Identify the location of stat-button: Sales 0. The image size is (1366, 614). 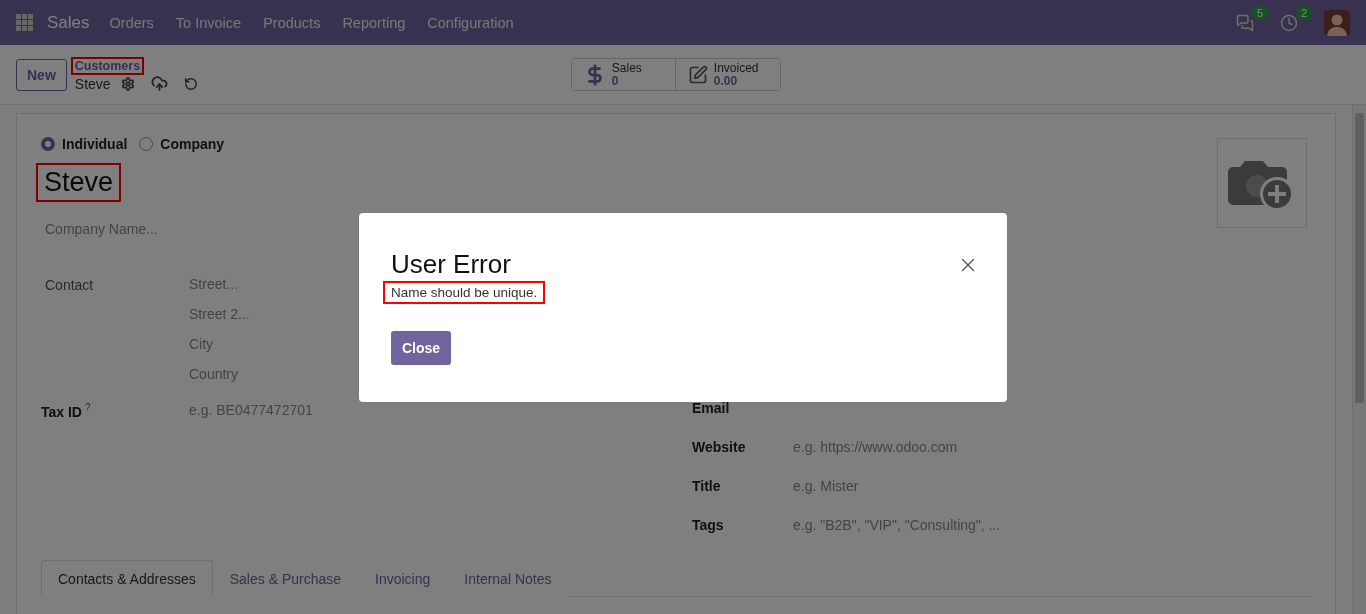
(623, 74).